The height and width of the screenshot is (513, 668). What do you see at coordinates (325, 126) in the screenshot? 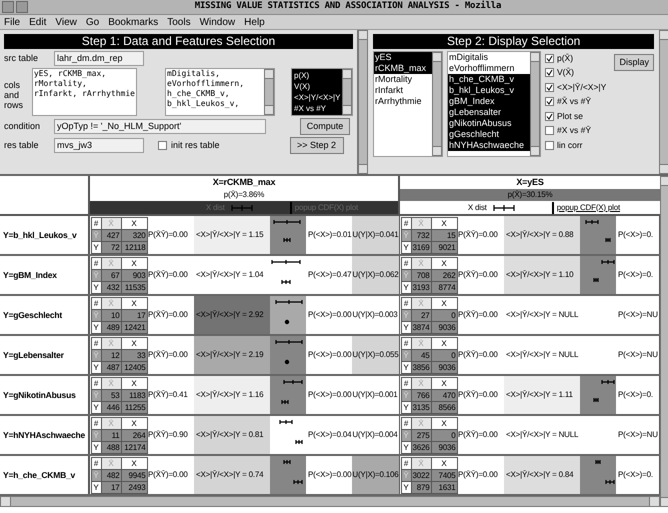
I see `compute-button: Compute` at bounding box center [325, 126].